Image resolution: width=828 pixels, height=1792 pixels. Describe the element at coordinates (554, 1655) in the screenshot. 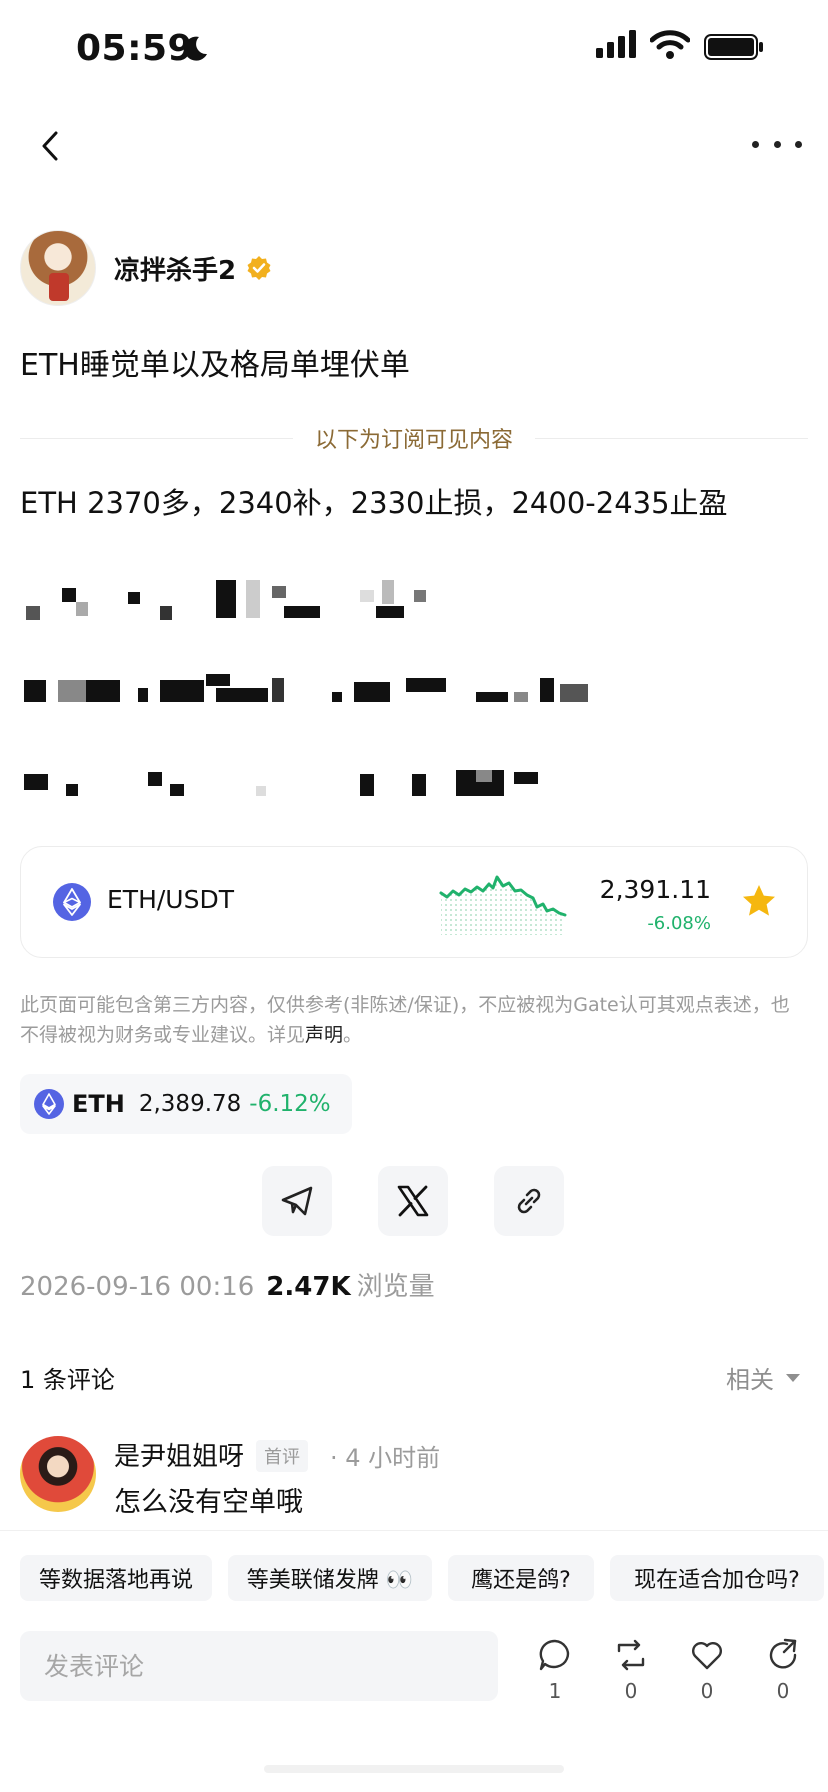

I see `comment-icon` at that location.